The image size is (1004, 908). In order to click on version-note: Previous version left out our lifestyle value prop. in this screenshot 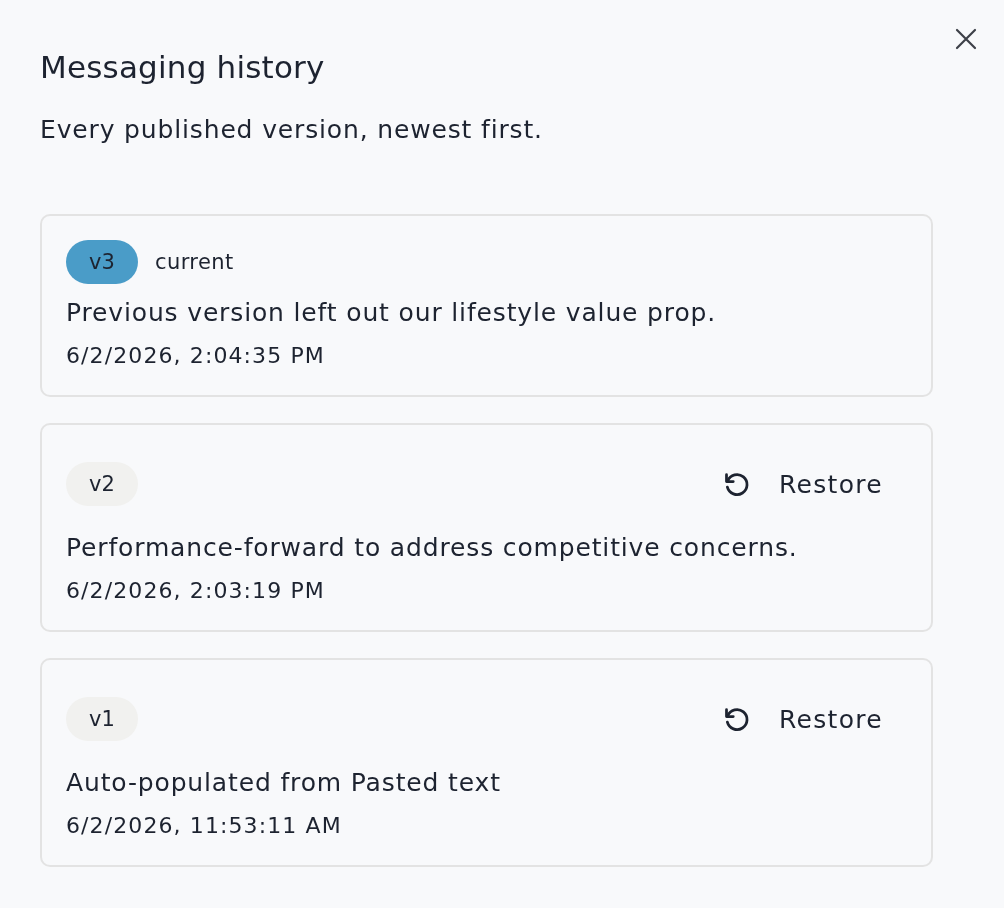, I will do `click(392, 313)`.